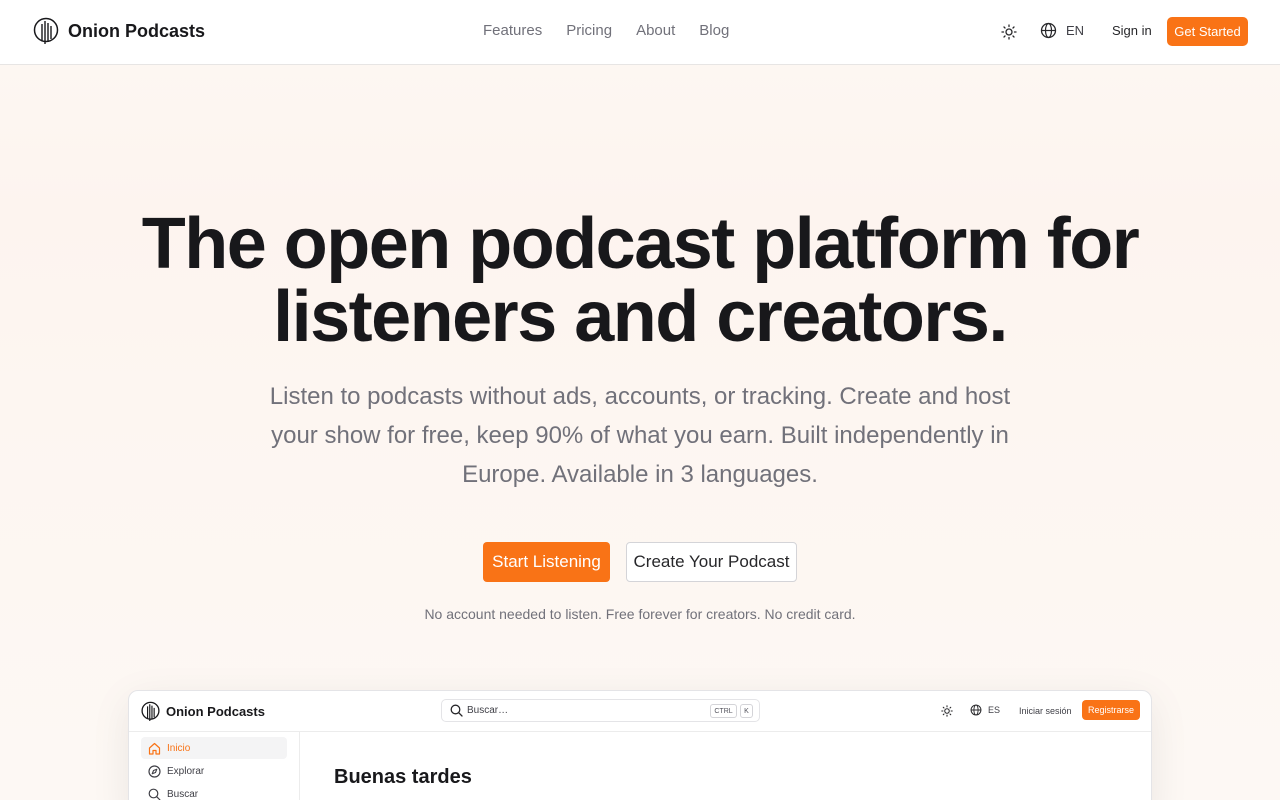 This screenshot has width=1280, height=800. Describe the element at coordinates (512, 30) in the screenshot. I see `nav-features: Features` at that location.